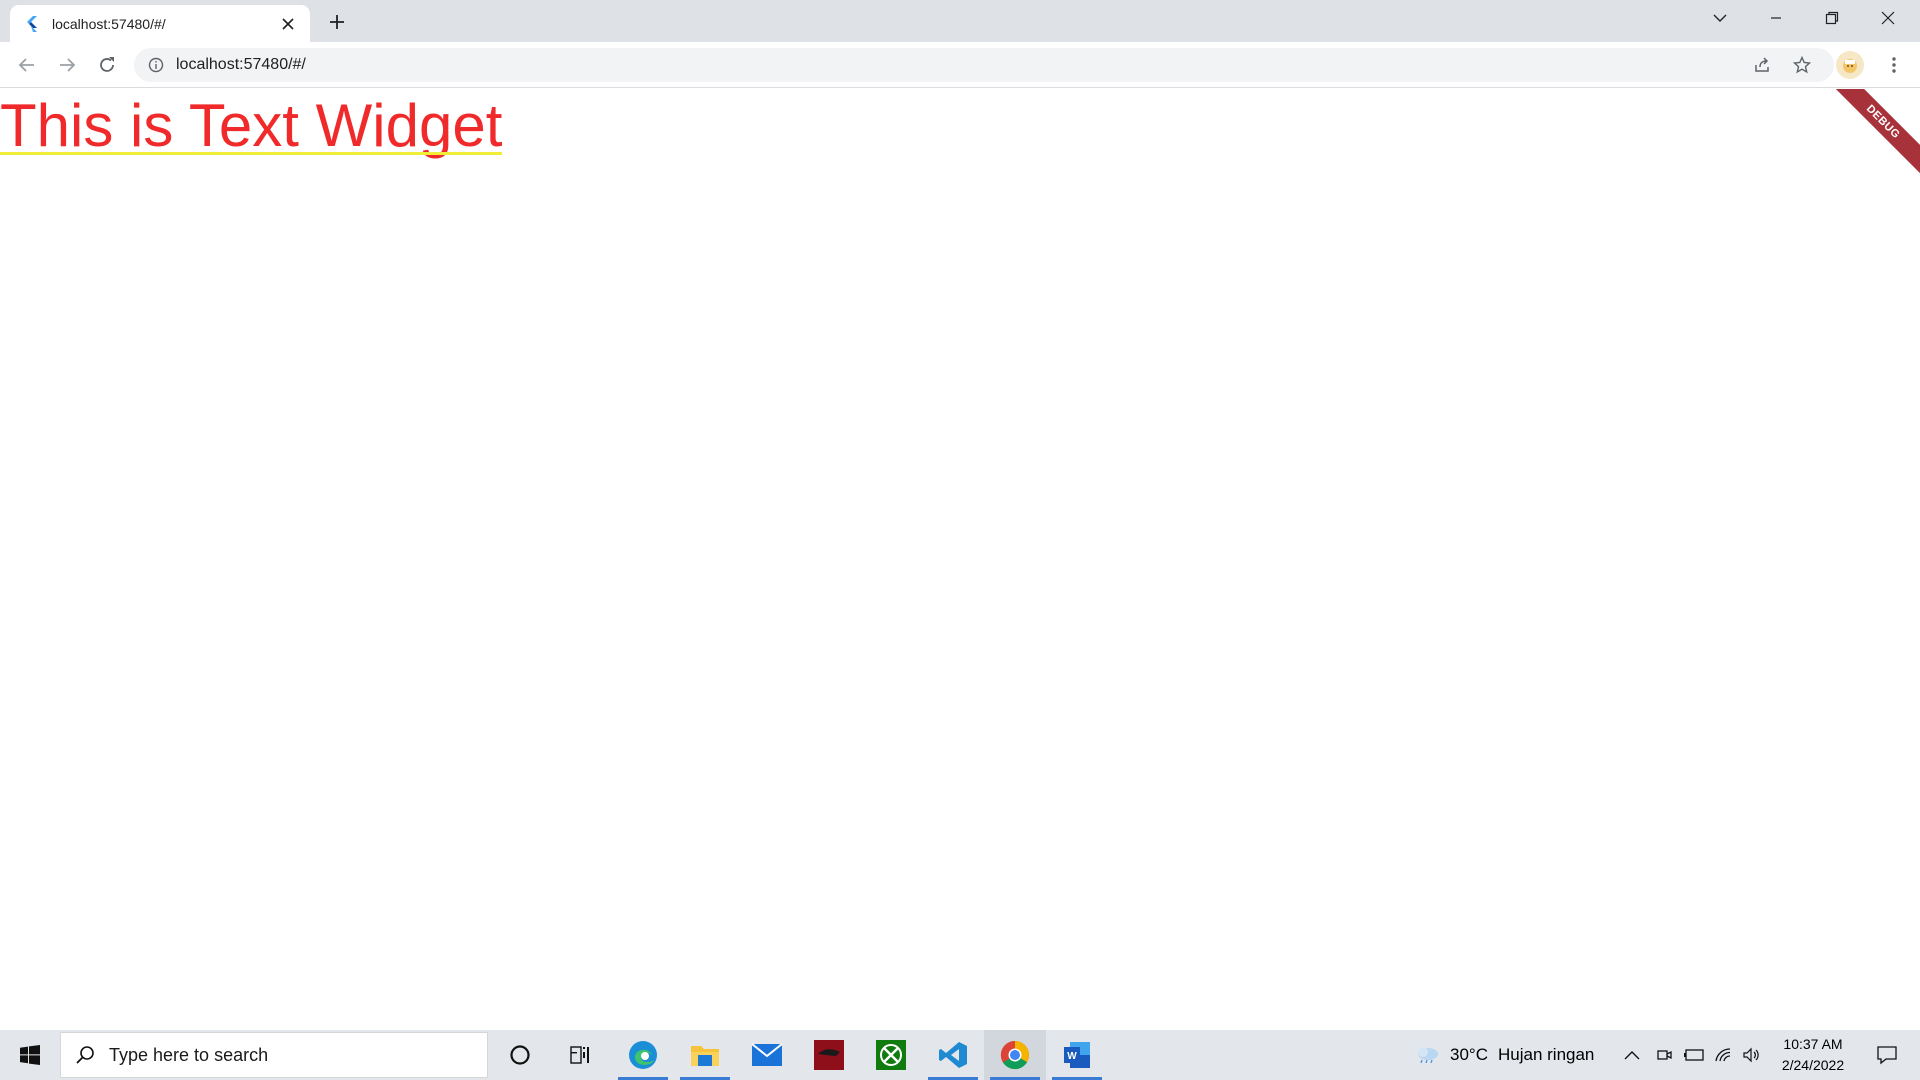  Describe the element at coordinates (953, 1055) in the screenshot. I see `vscode-icon` at that location.